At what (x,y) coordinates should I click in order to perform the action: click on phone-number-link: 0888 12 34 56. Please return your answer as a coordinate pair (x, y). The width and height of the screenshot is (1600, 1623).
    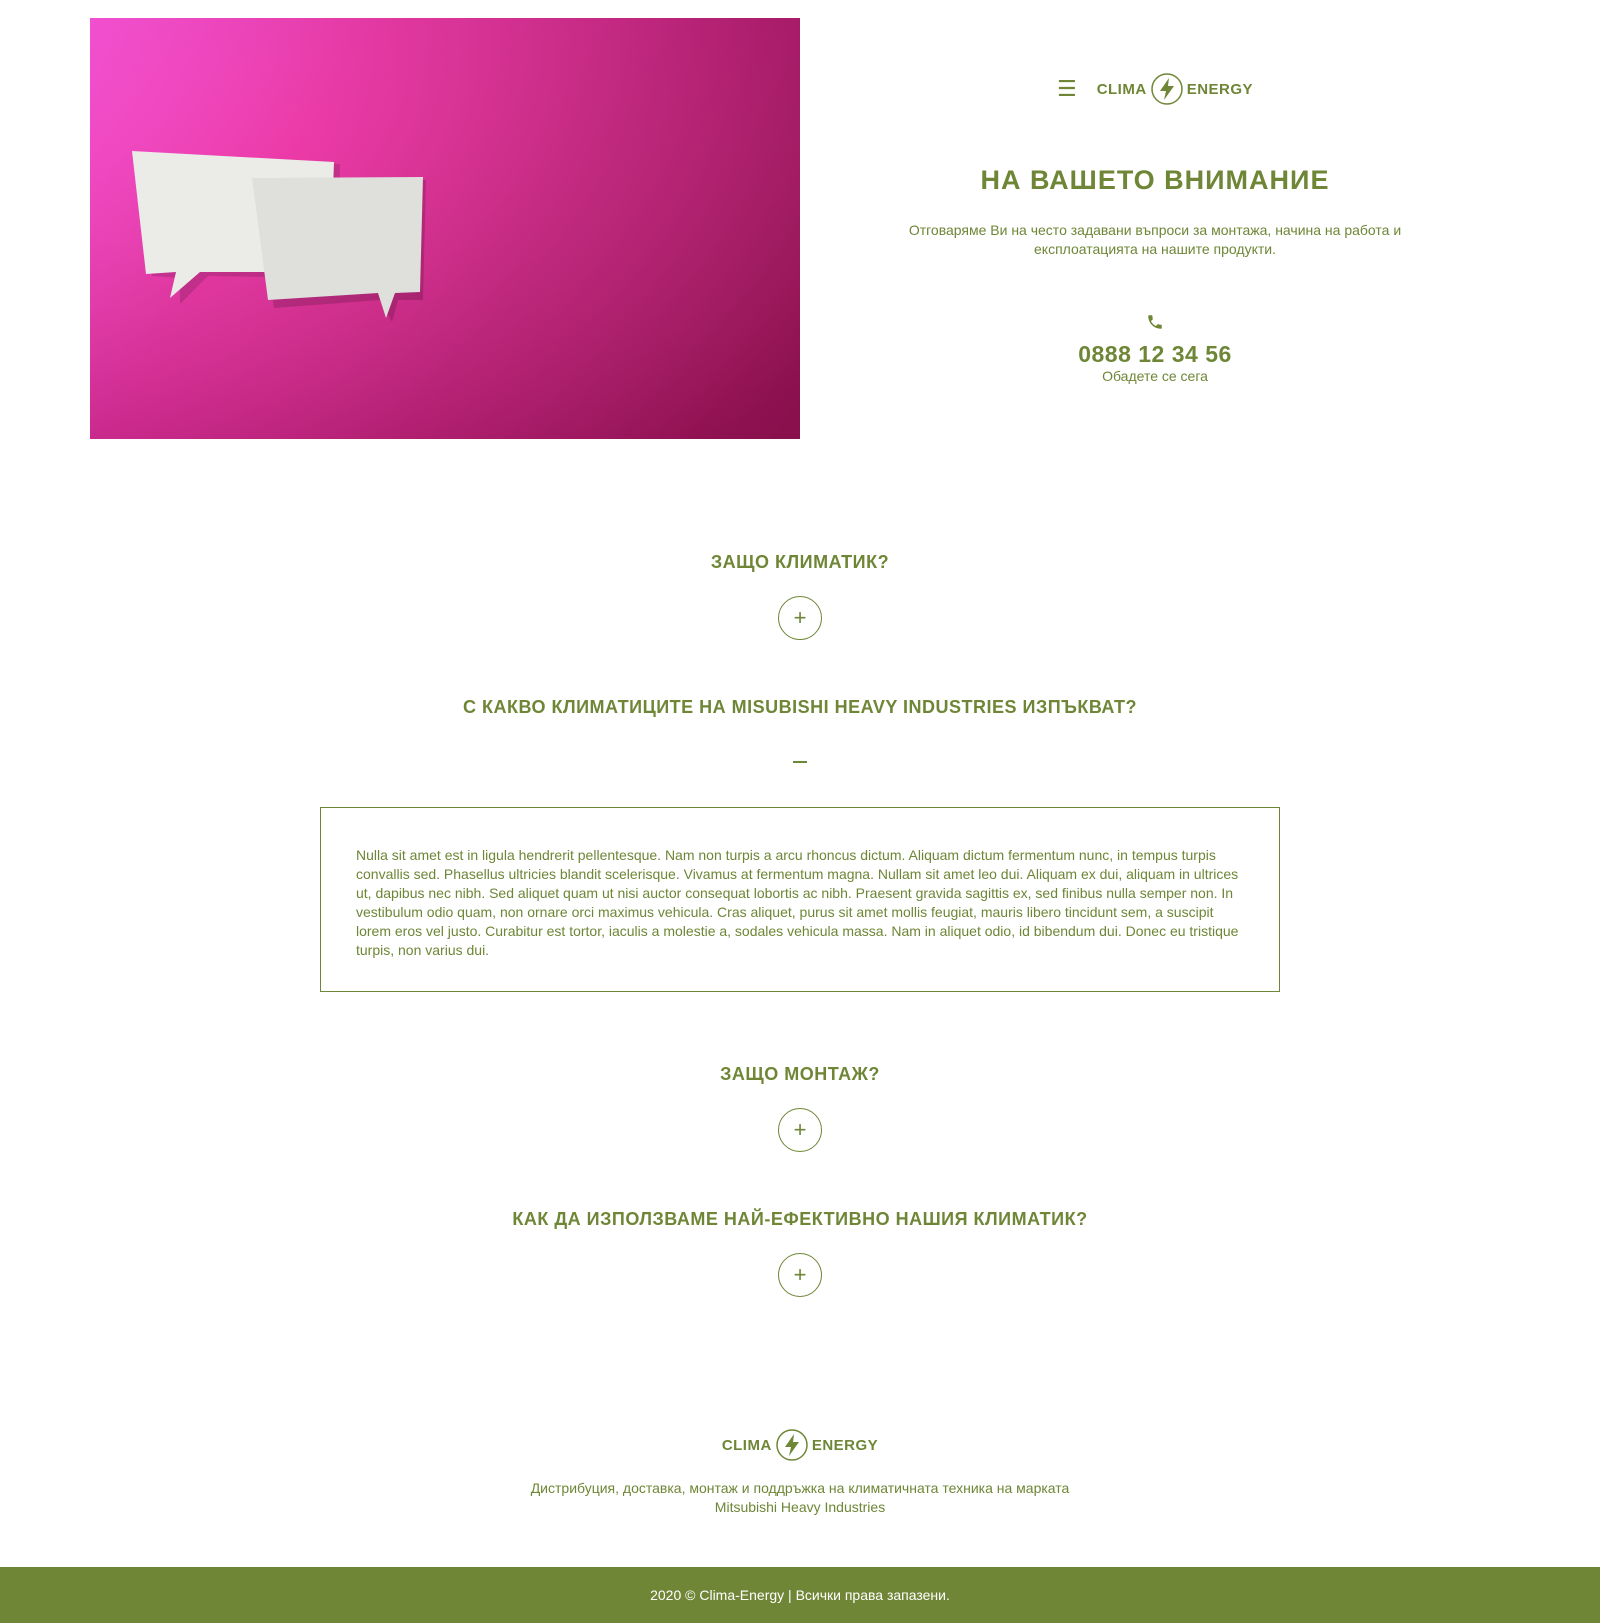
    Looking at the image, I should click on (1155, 354).